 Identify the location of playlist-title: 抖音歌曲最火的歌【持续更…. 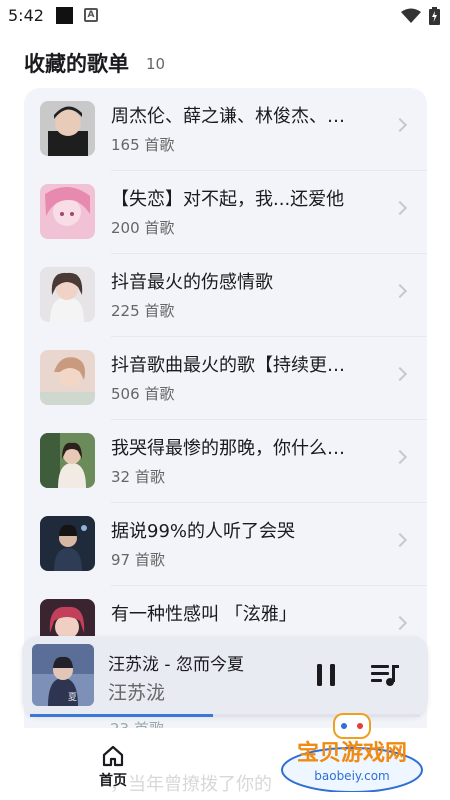
(228, 365).